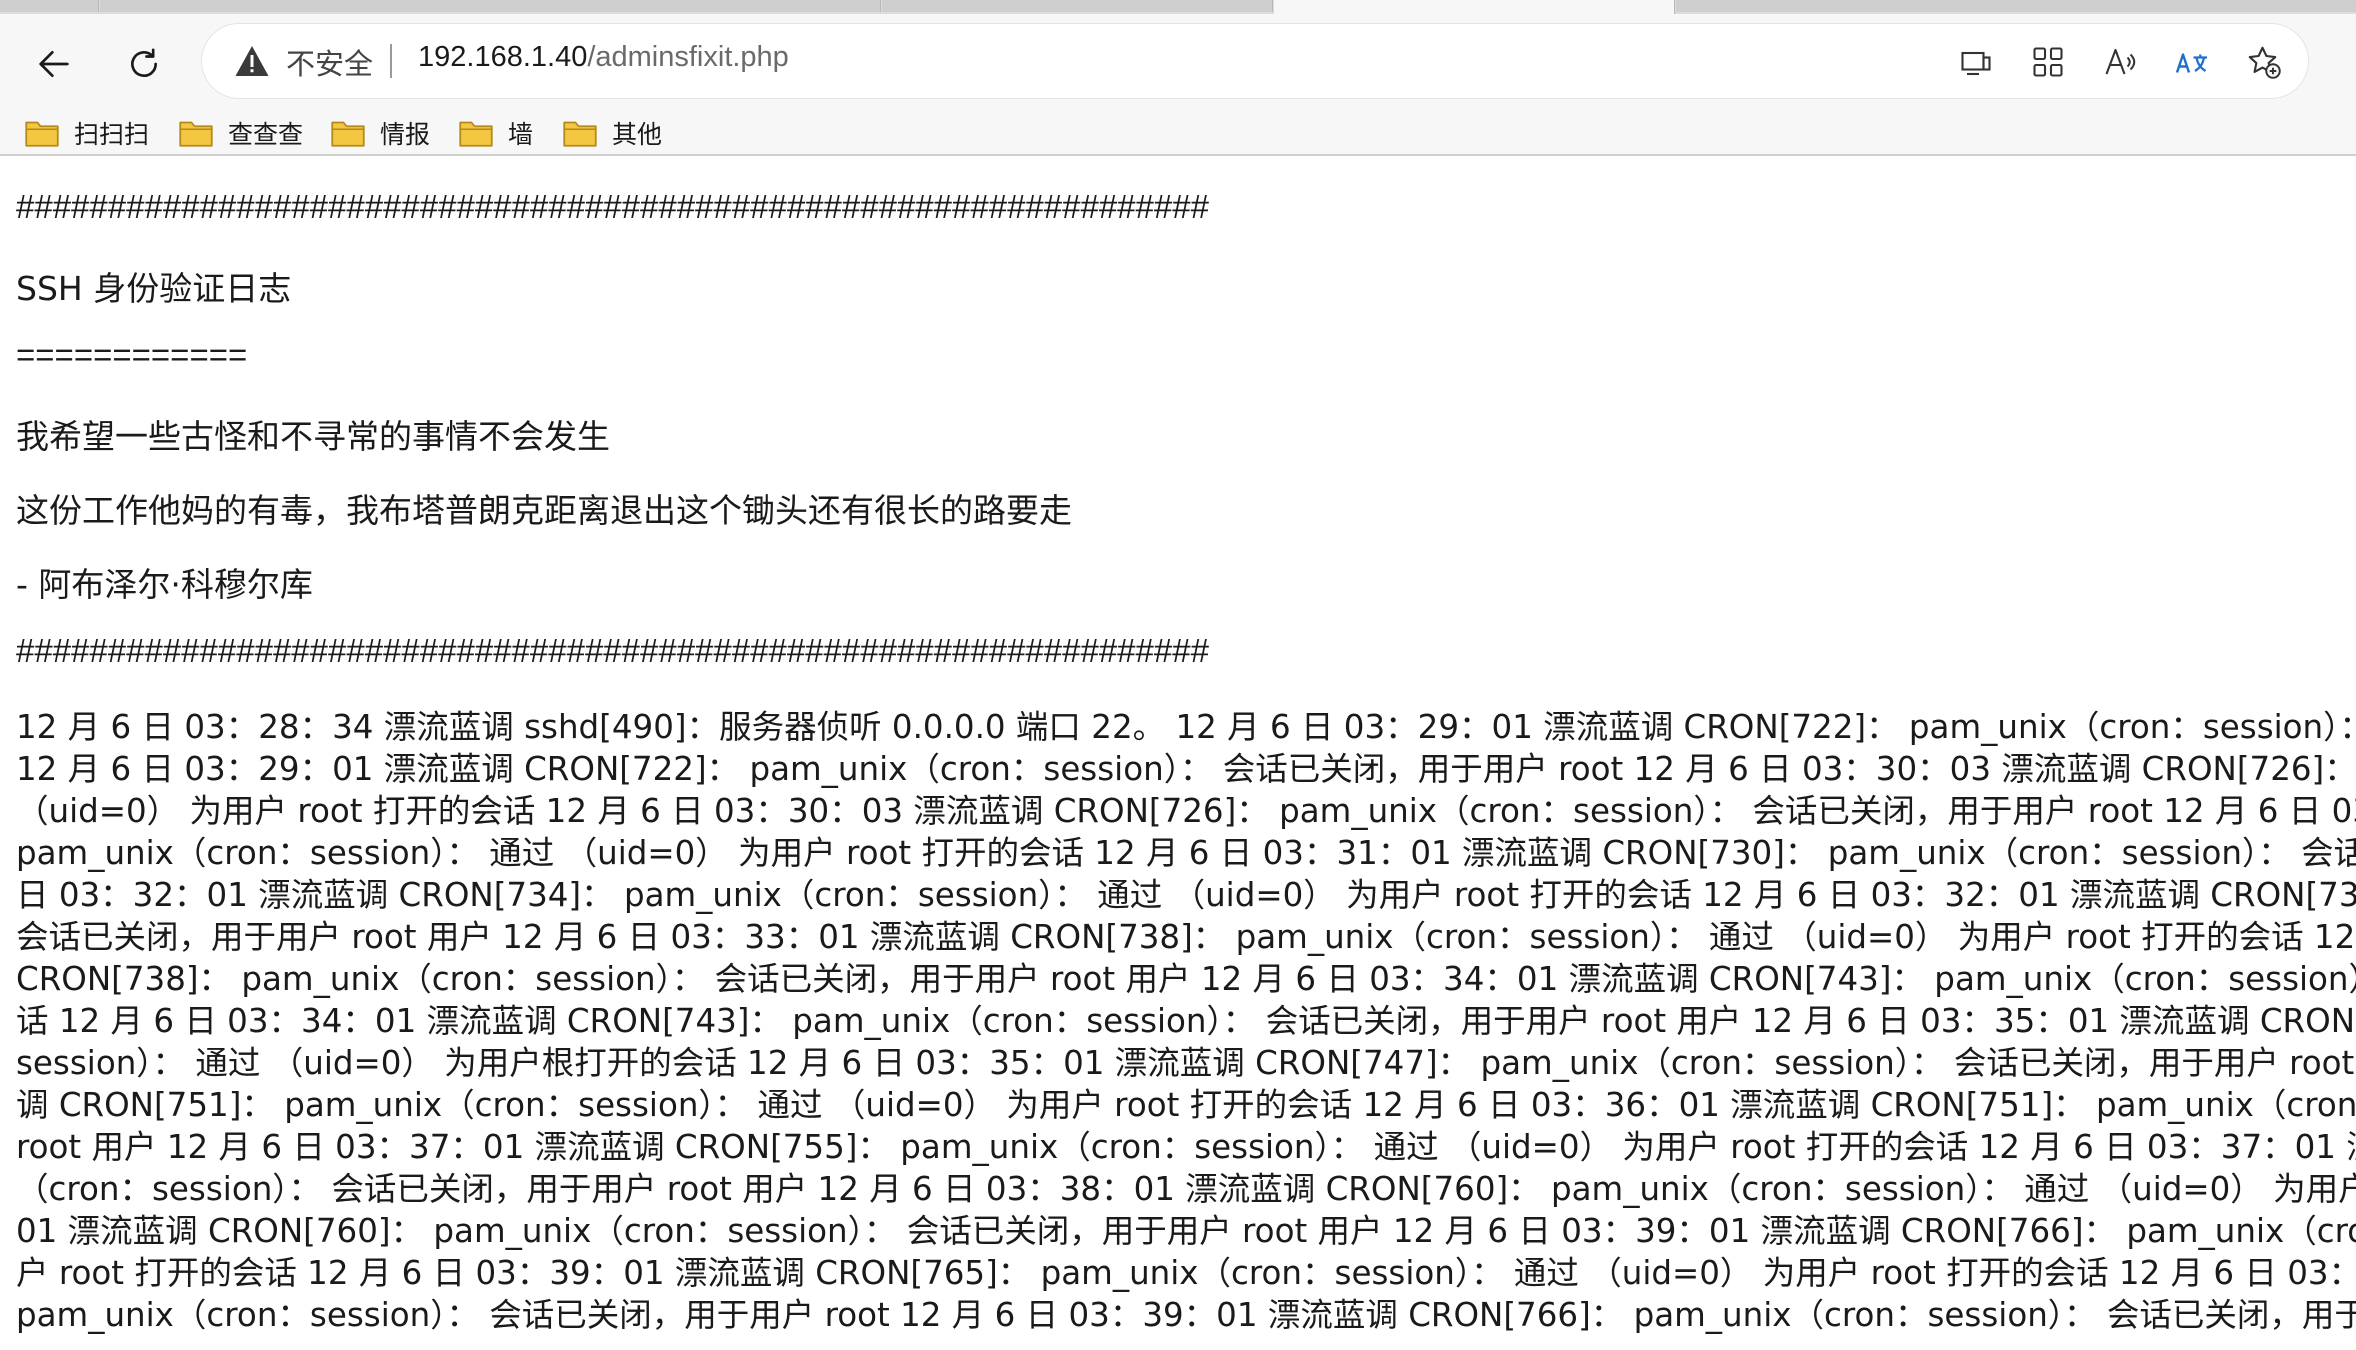 The height and width of the screenshot is (1350, 2356). I want to click on translate-button, so click(2192, 62).